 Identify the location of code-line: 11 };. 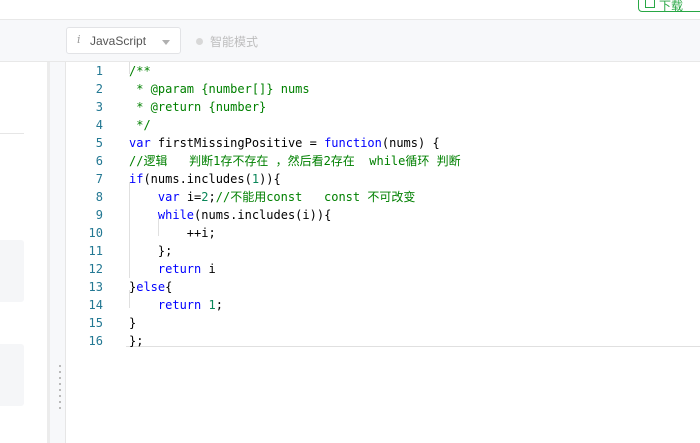
(383, 251).